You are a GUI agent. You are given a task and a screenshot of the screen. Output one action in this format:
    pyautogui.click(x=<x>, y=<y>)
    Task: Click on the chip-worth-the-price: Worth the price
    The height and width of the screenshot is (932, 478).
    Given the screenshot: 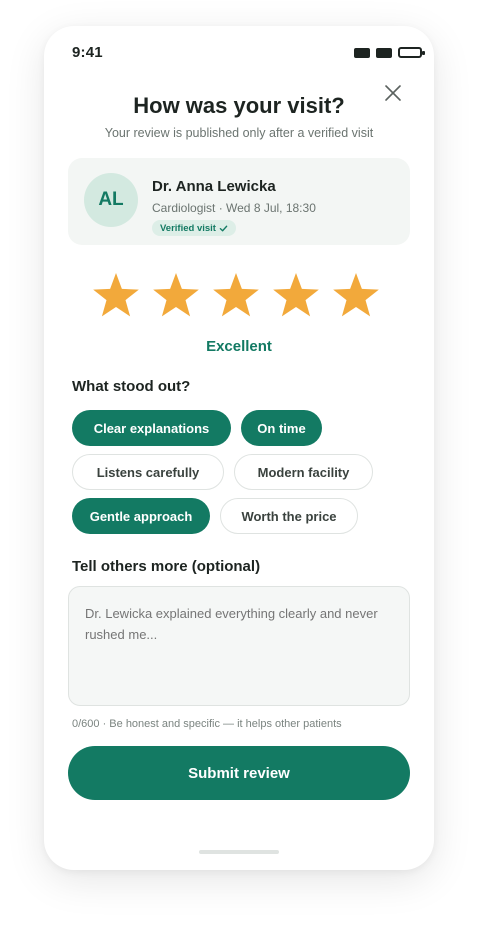 What is the action you would take?
    pyautogui.click(x=289, y=516)
    